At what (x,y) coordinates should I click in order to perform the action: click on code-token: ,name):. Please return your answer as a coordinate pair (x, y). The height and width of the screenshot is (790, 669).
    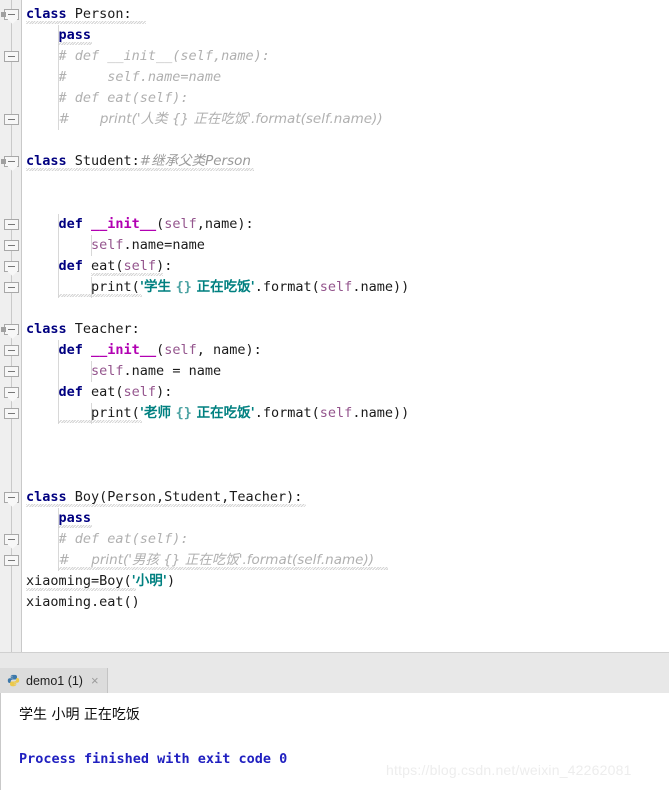
    Looking at the image, I should click on (225, 224).